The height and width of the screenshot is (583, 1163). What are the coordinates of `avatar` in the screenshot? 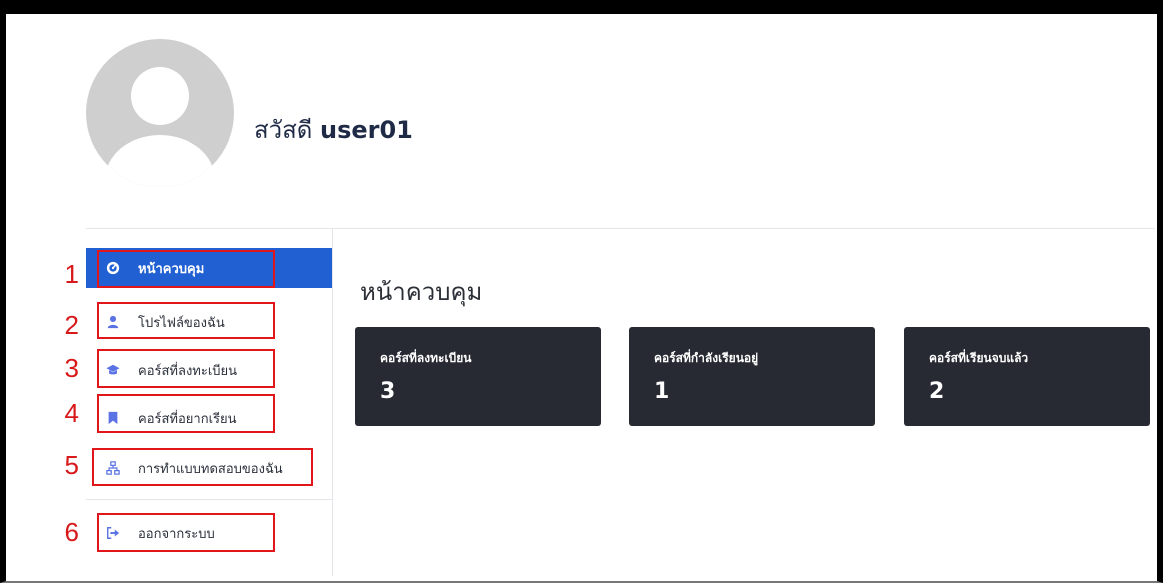 It's located at (160, 113).